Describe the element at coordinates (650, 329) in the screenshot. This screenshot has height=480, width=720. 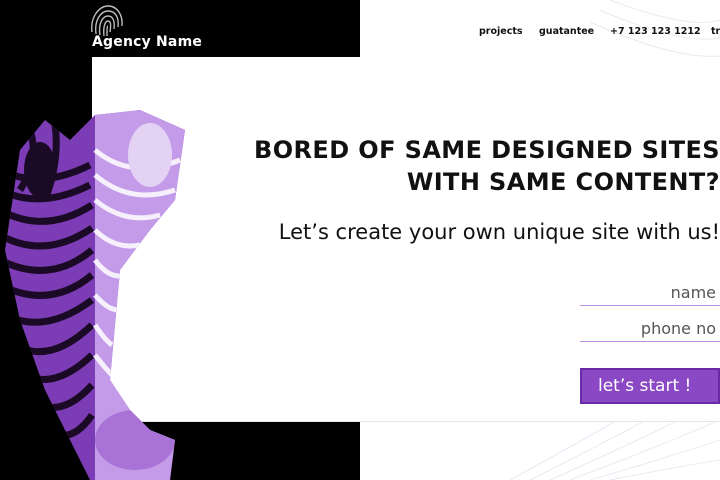
I see `phone-input` at that location.